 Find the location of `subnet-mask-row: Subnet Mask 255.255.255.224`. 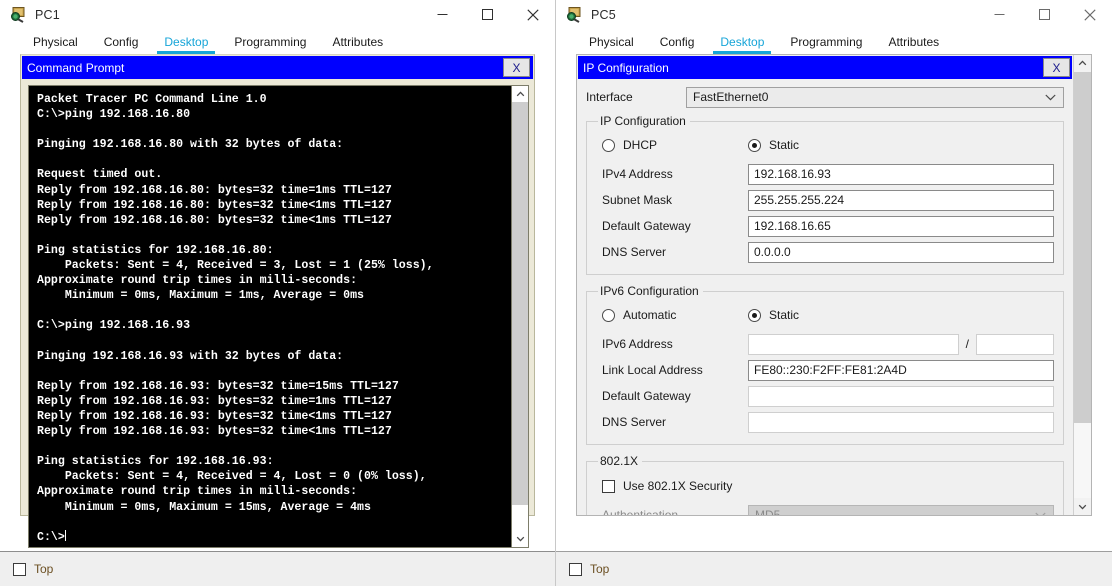

subnet-mask-row: Subnet Mask 255.255.255.224 is located at coordinates (825, 200).